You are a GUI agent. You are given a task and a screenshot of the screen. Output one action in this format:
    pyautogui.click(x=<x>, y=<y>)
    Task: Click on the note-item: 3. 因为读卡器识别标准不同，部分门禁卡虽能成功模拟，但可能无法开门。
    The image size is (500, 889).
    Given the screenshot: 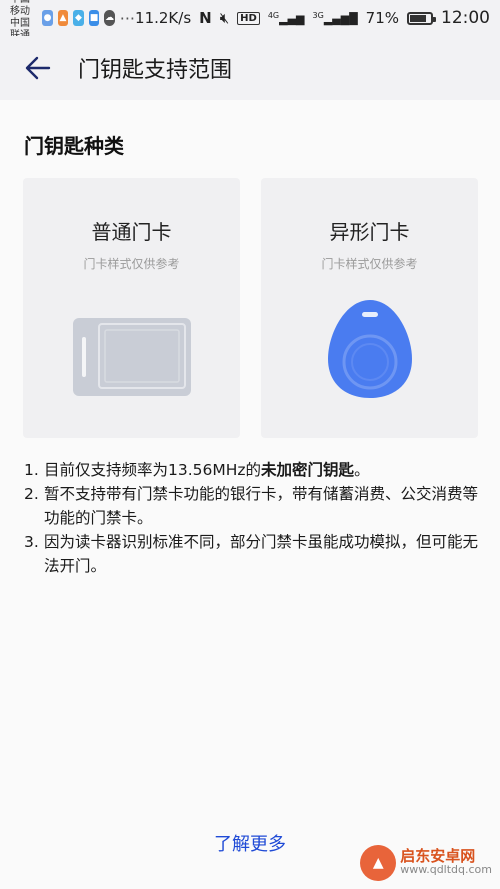 What is the action you would take?
    pyautogui.click(x=254, y=554)
    